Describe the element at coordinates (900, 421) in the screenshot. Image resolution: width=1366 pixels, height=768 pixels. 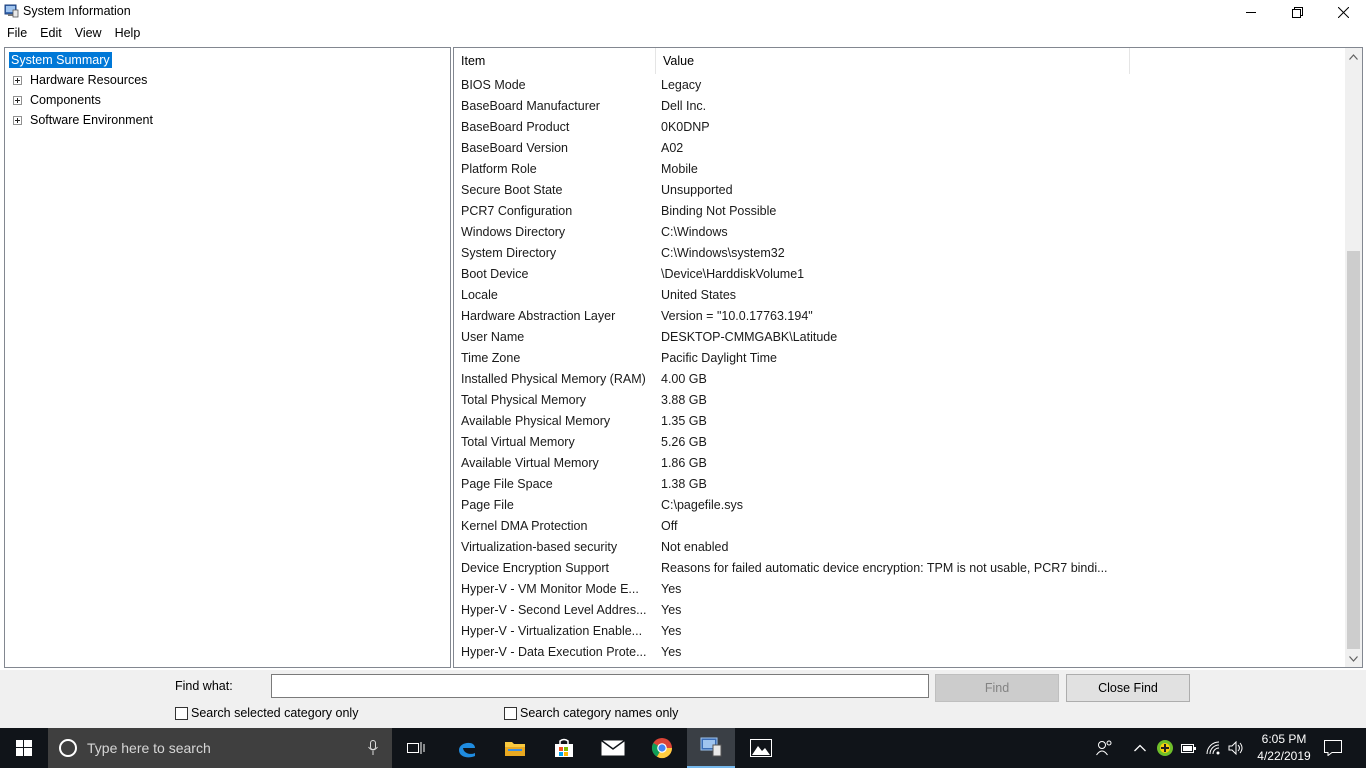
I see `table-row: Available Physical Memory 1.35 GB` at that location.